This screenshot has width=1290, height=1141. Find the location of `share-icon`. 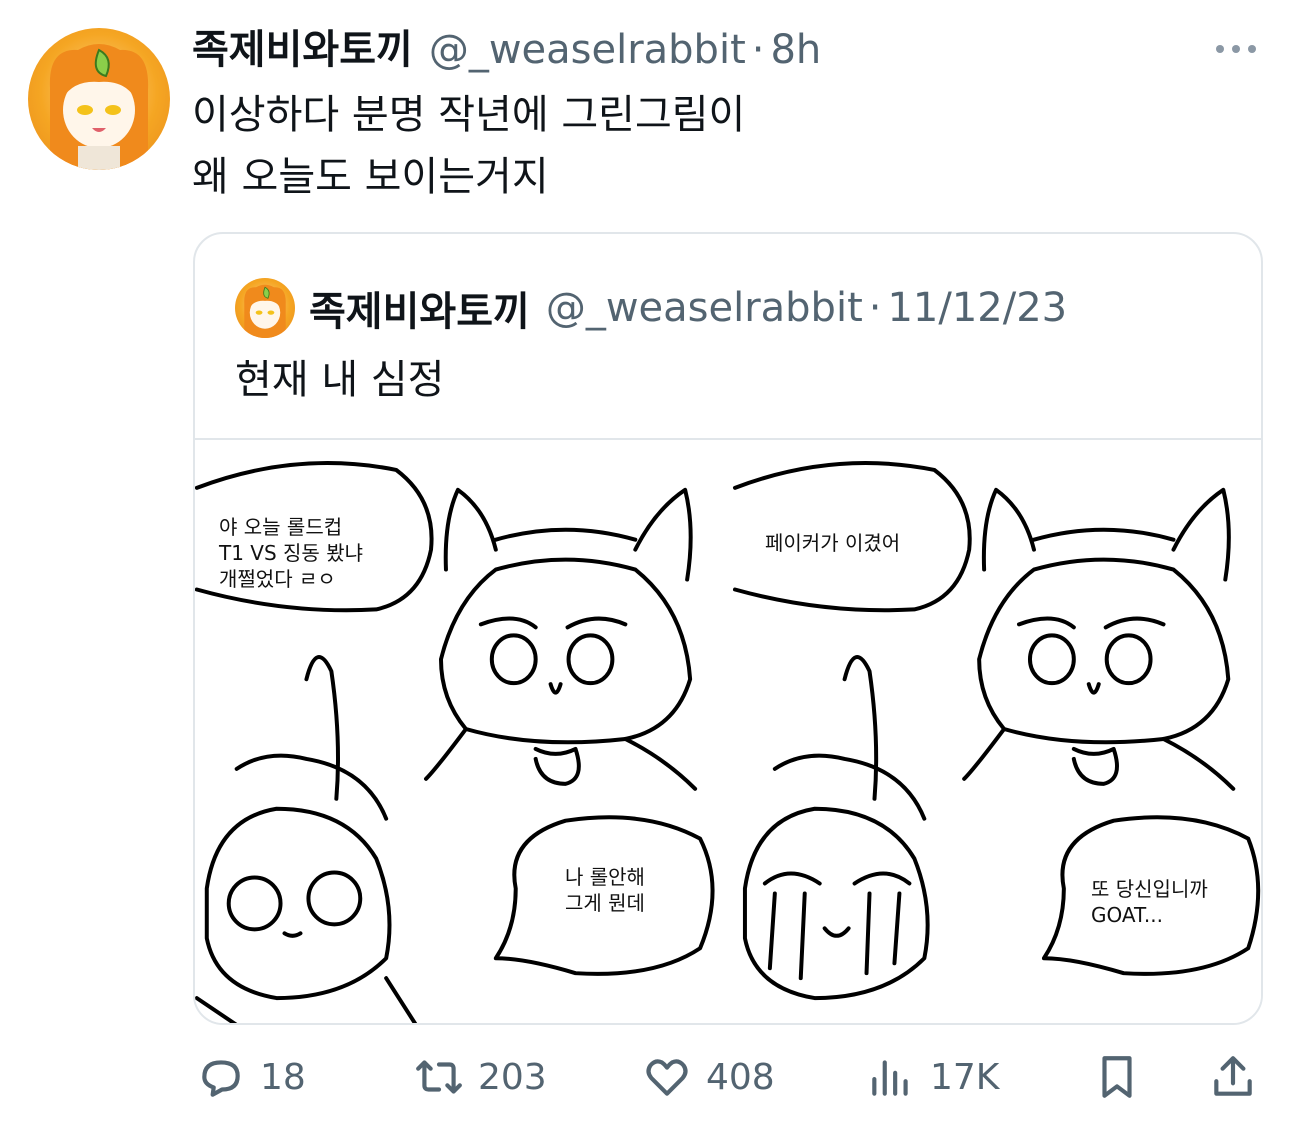

share-icon is located at coordinates (1233, 1076).